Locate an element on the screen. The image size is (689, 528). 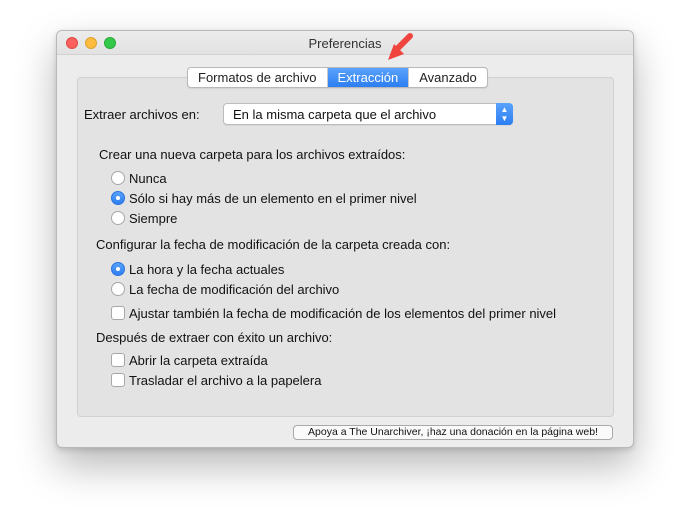
tab-avanzado: Avanzado is located at coordinates (448, 77).